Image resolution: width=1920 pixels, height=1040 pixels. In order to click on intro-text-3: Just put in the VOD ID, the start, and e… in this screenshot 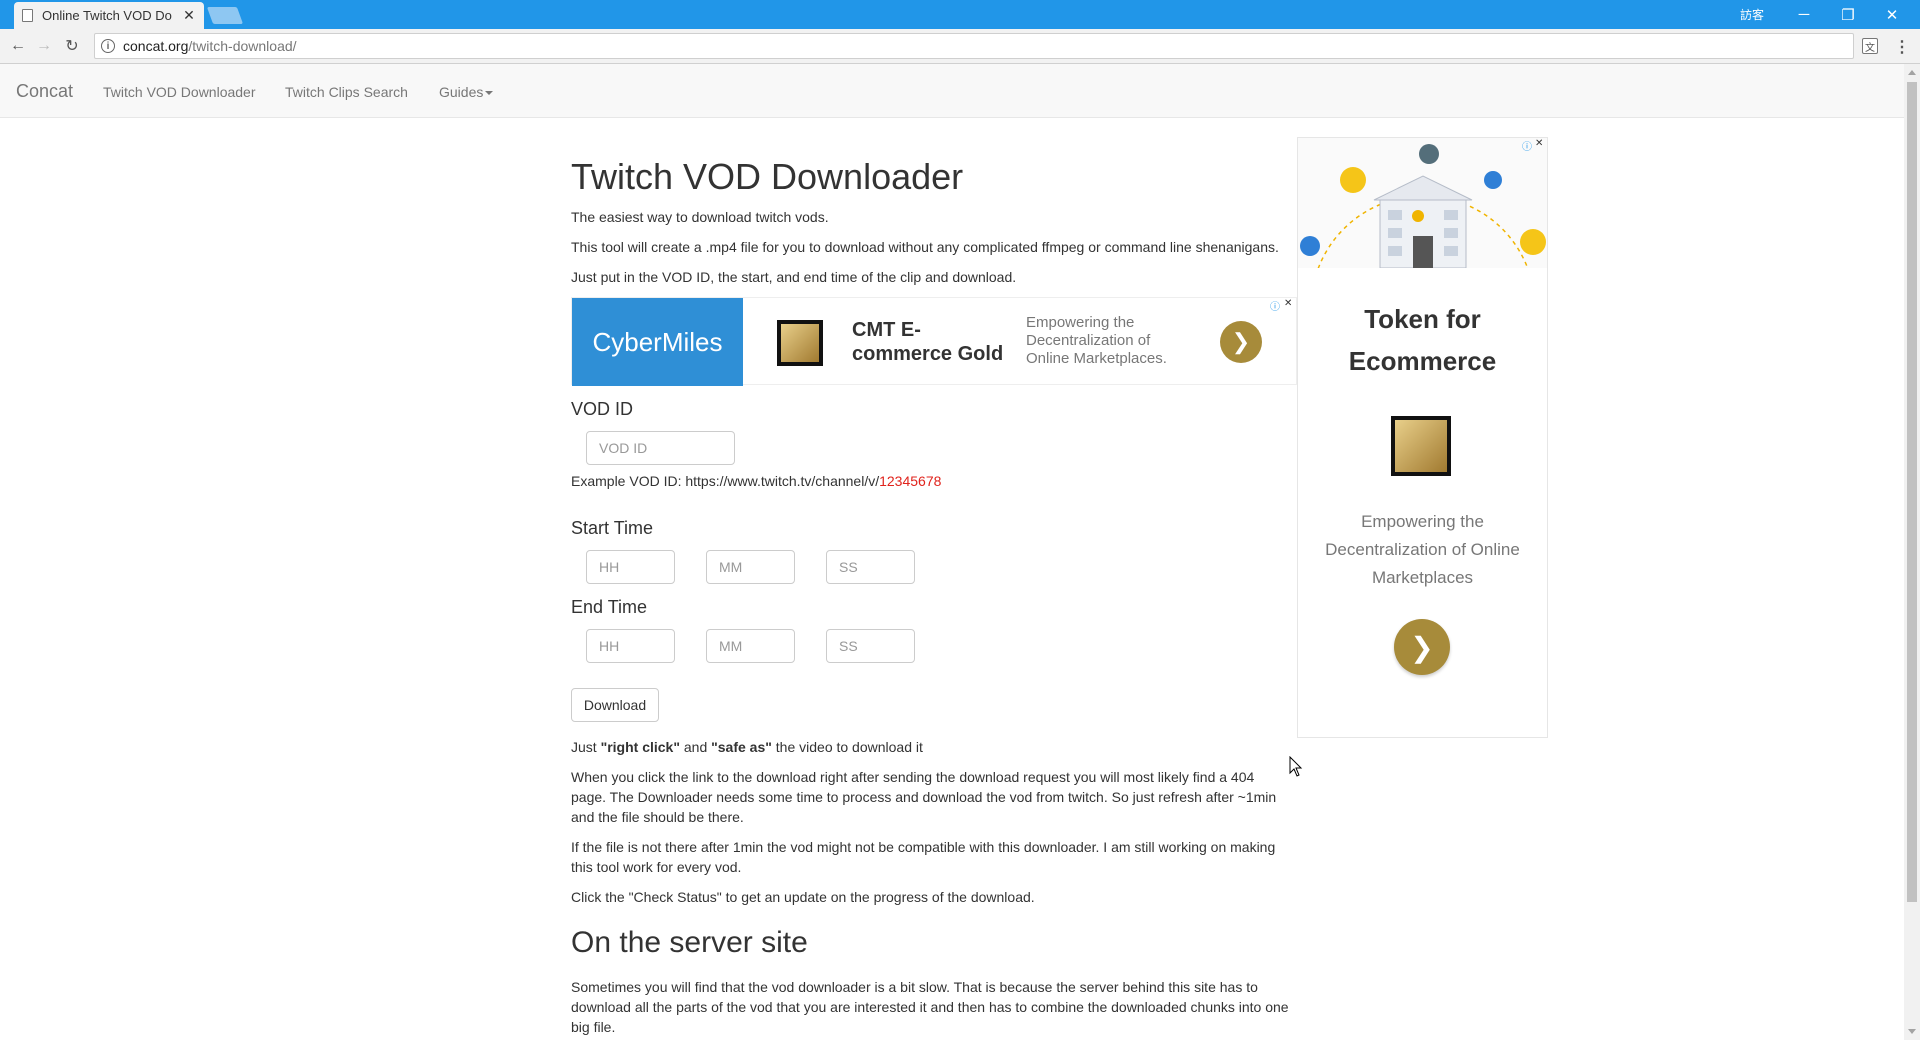, I will do `click(794, 277)`.